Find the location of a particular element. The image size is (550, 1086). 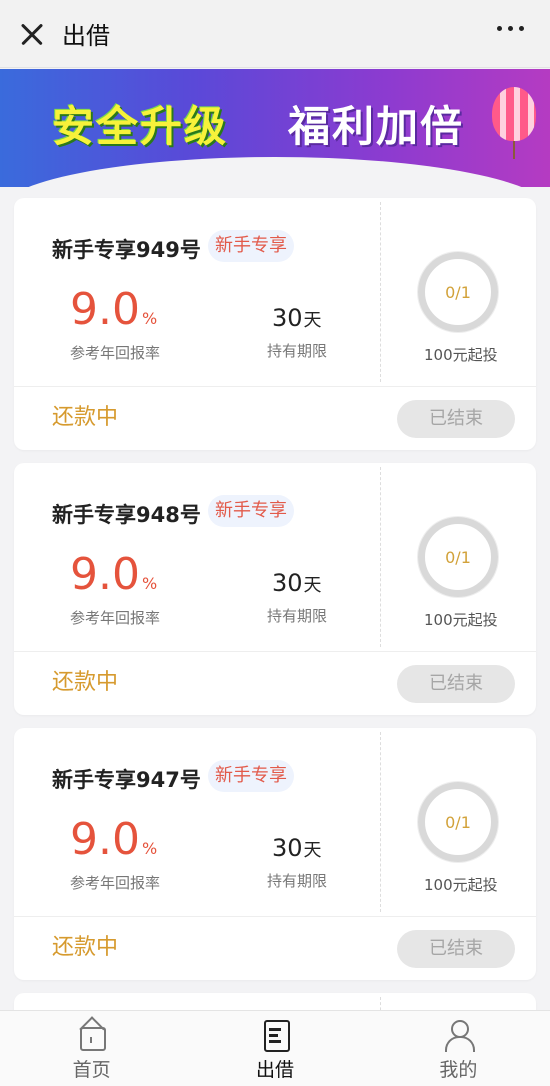

nav-label: 出借 is located at coordinates (274, 1070).